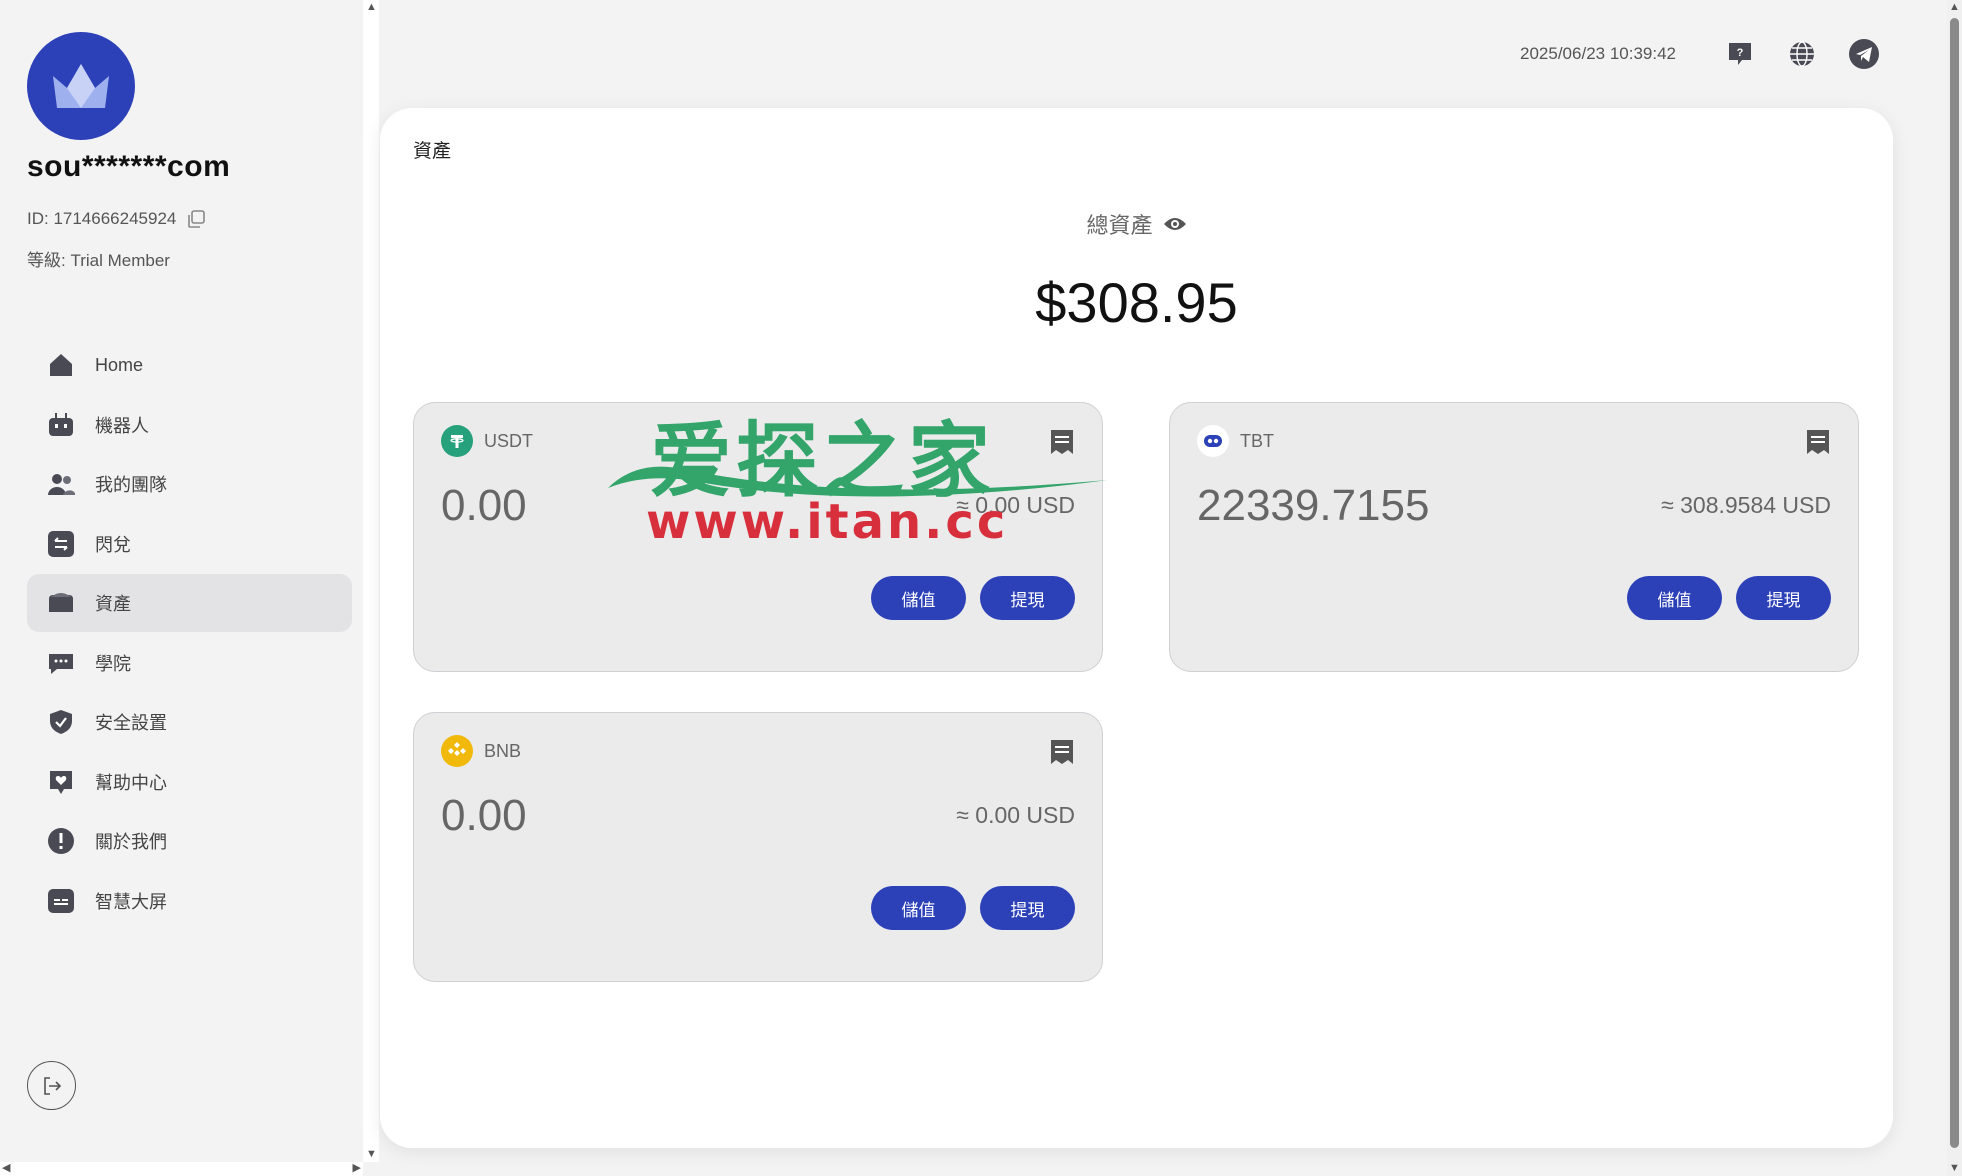 The height and width of the screenshot is (1176, 1962). Describe the element at coordinates (357, 1168) in the screenshot. I see `scroll-right-icon: ▶` at that location.